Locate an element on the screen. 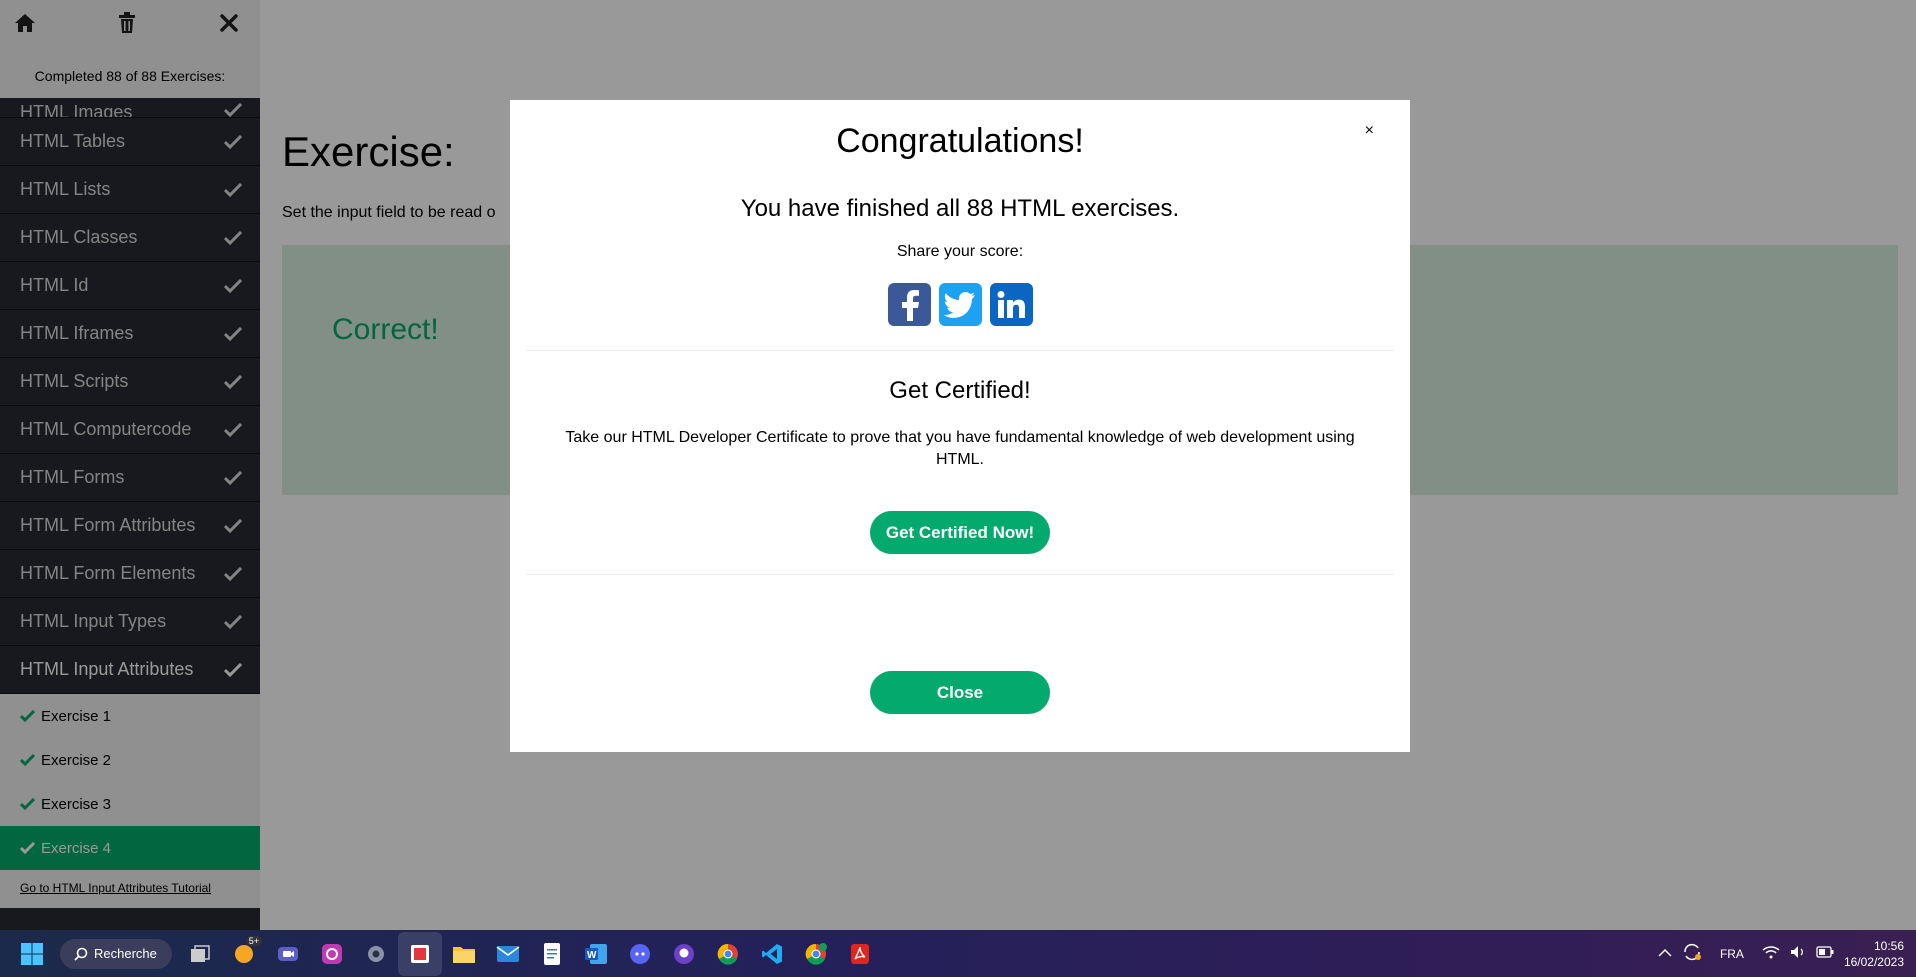 This screenshot has height=977, width=1916. teams-meet-icon is located at coordinates (288, 954).